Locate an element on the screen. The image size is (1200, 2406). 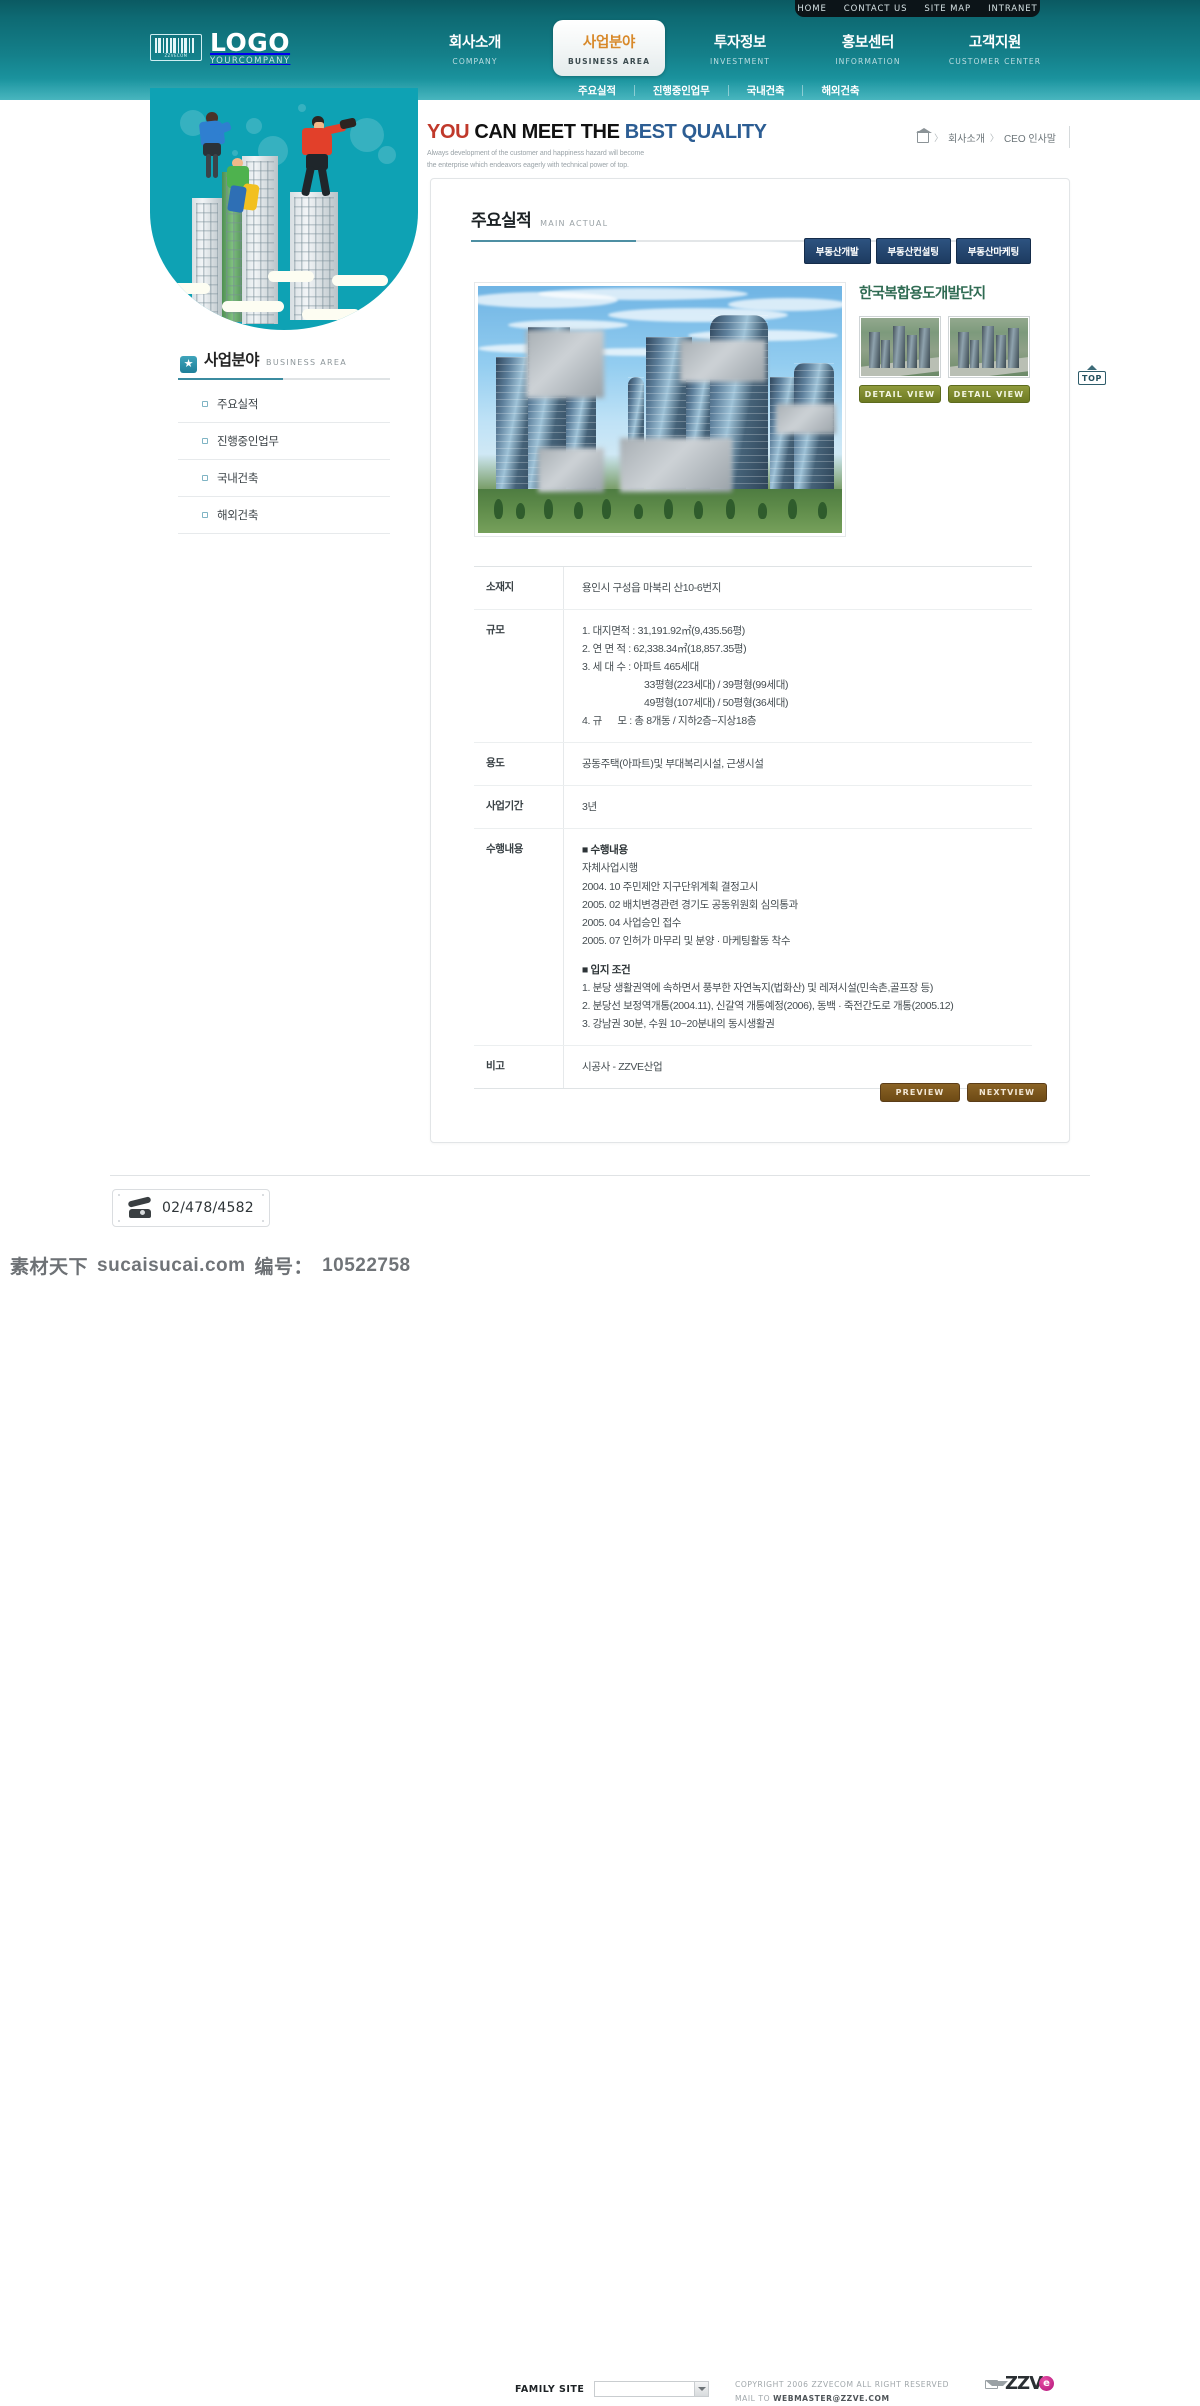
nav-item-investment: 투자정보 INVESTMENT is located at coordinates (740, 48).